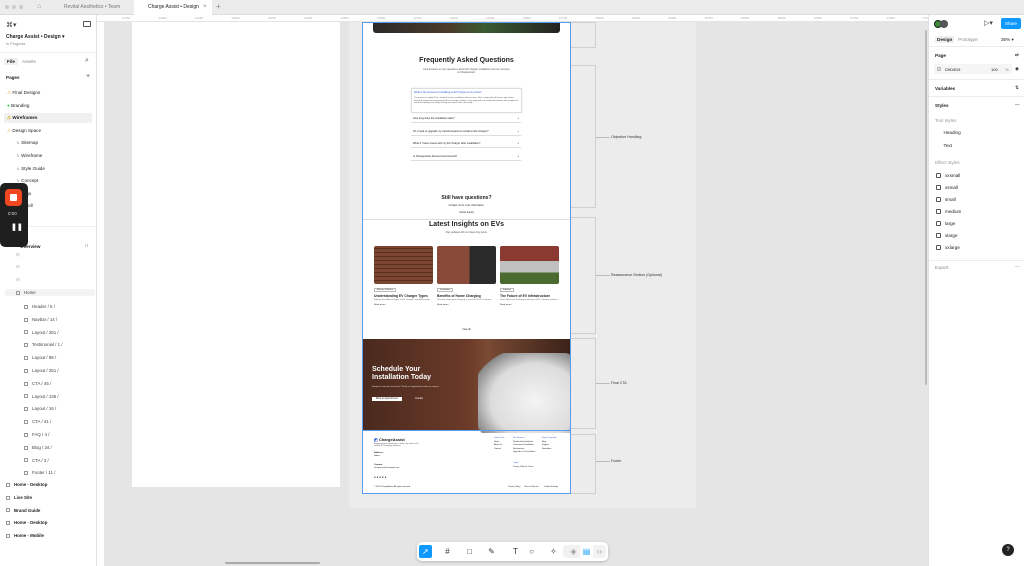 Image resolution: width=1024 pixels, height=566 pixels. I want to click on page-opacity-value: 100, so click(994, 69).